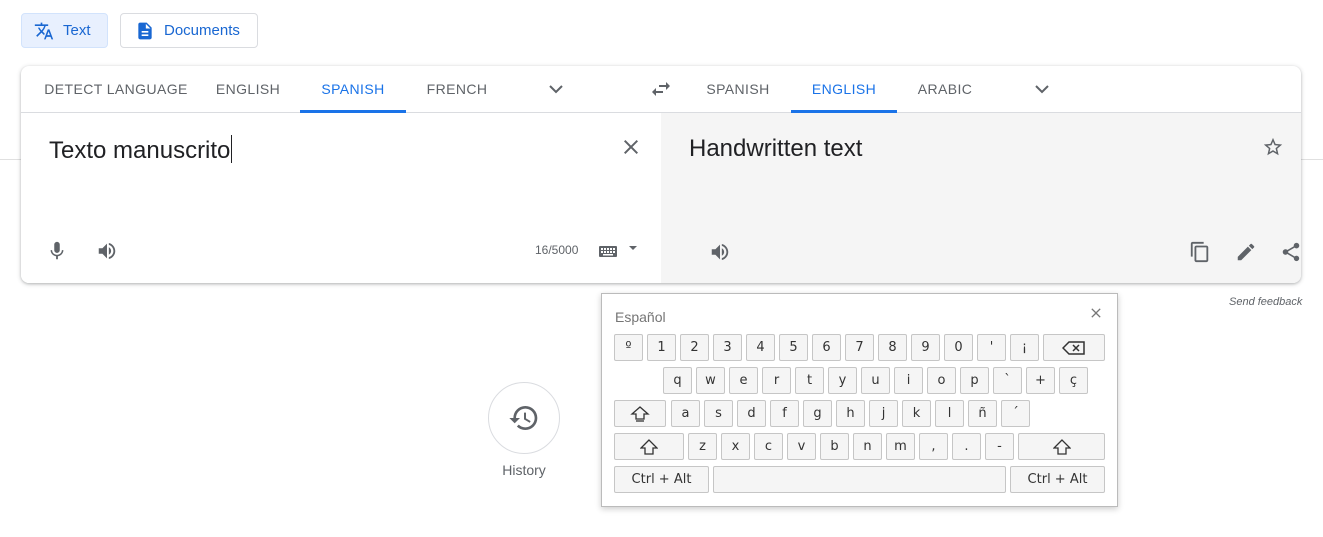  I want to click on key-row4-3: v, so click(801, 446).